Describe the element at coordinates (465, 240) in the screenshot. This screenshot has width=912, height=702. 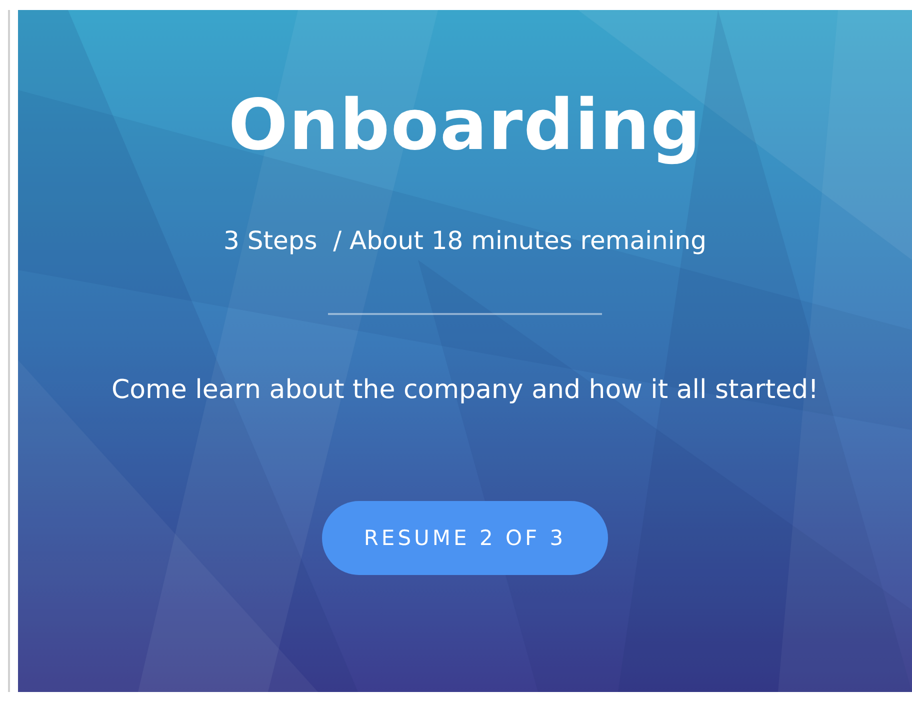
I see `progress-text: 3 Steps / About 18 minutes remaining` at that location.